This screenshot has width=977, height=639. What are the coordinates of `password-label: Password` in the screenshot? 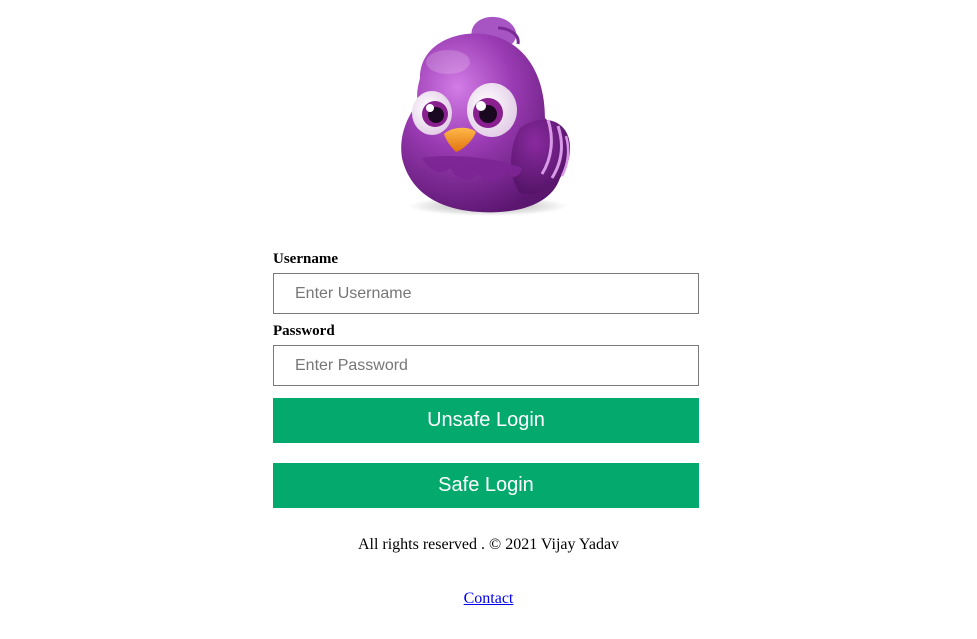 It's located at (304, 331).